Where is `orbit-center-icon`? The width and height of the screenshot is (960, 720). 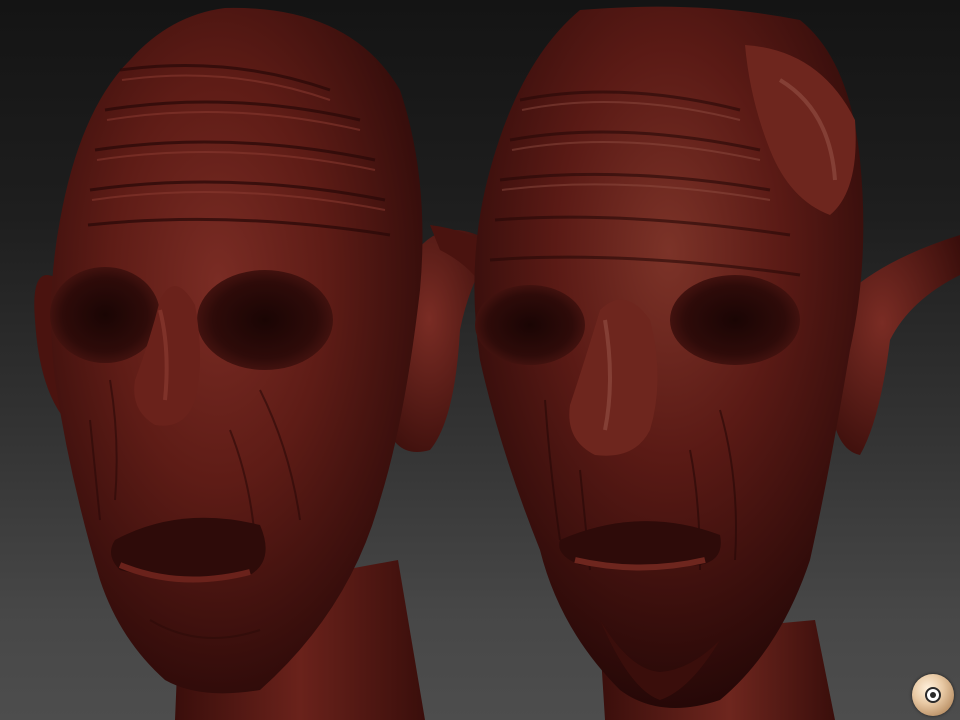 orbit-center-icon is located at coordinates (933, 695).